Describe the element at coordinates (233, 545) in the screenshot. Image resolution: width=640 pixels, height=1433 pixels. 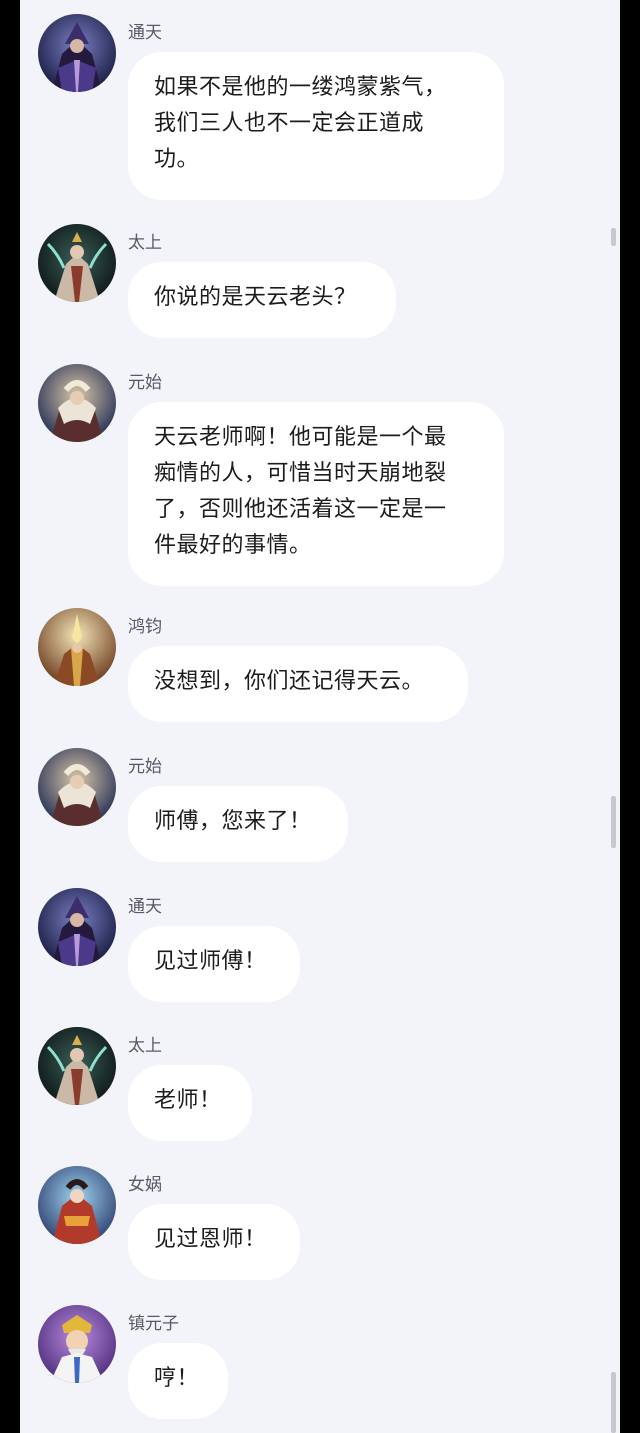
I see `message-text-line: 件最好的事情。` at that location.